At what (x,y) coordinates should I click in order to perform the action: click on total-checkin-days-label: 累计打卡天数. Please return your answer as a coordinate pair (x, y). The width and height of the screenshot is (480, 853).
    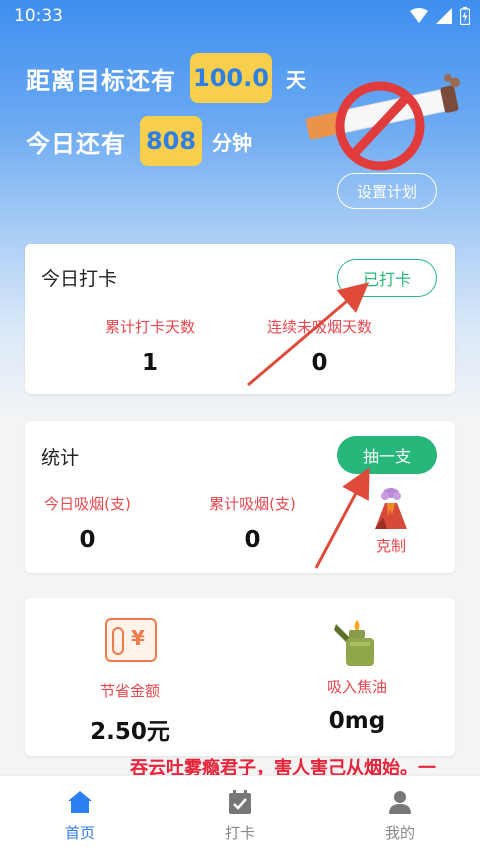
    Looking at the image, I should click on (149, 327).